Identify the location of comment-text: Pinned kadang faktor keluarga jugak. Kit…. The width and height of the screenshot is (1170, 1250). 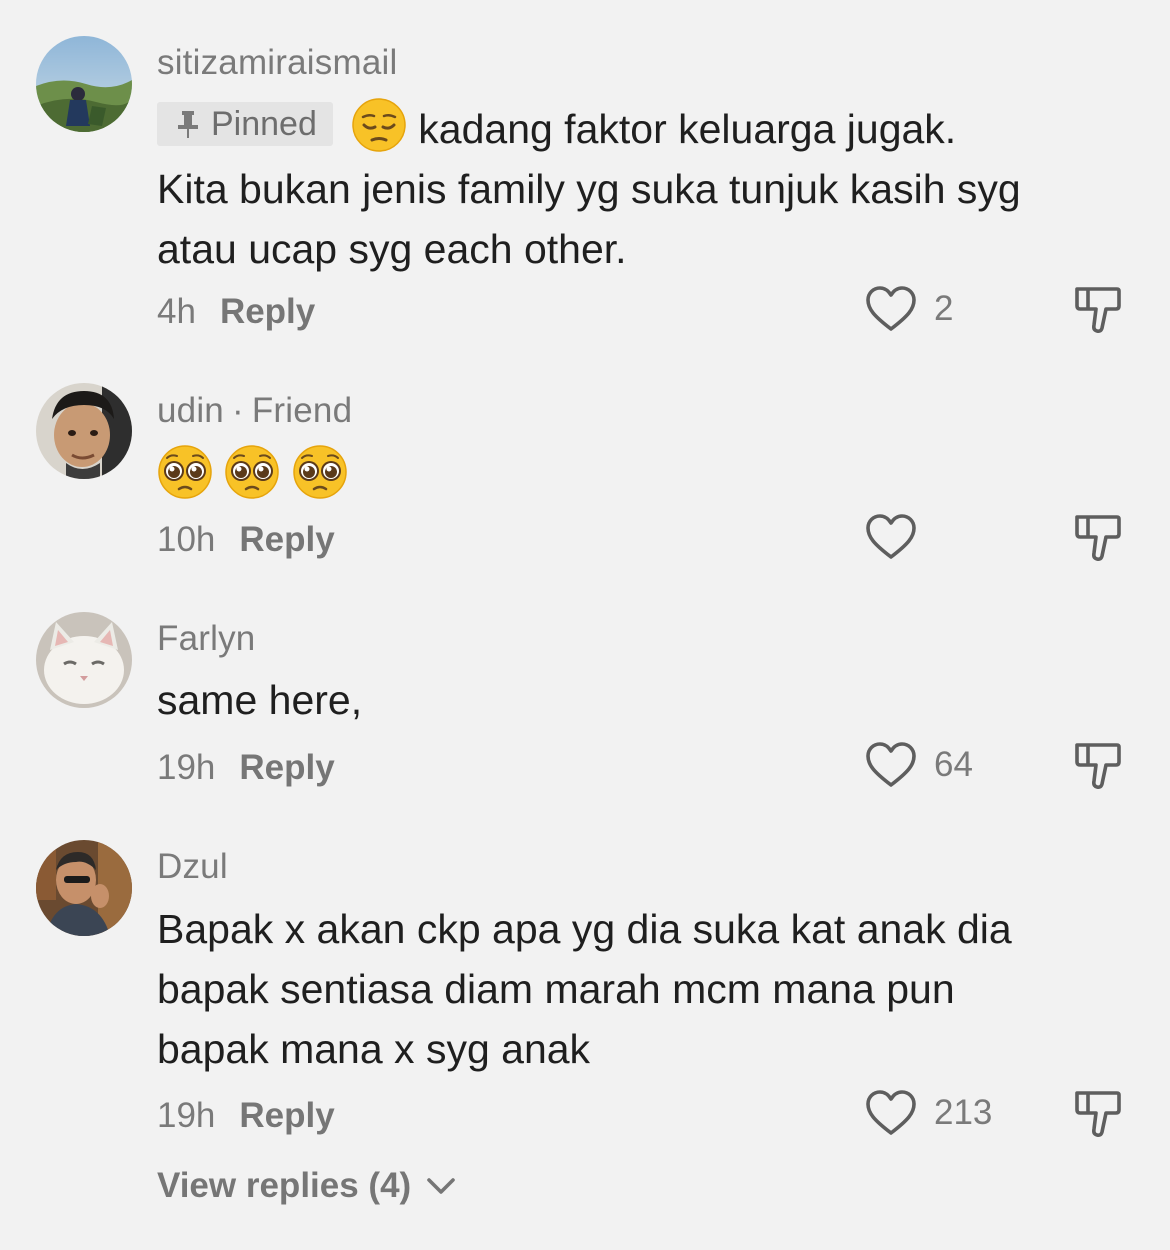
(597, 188).